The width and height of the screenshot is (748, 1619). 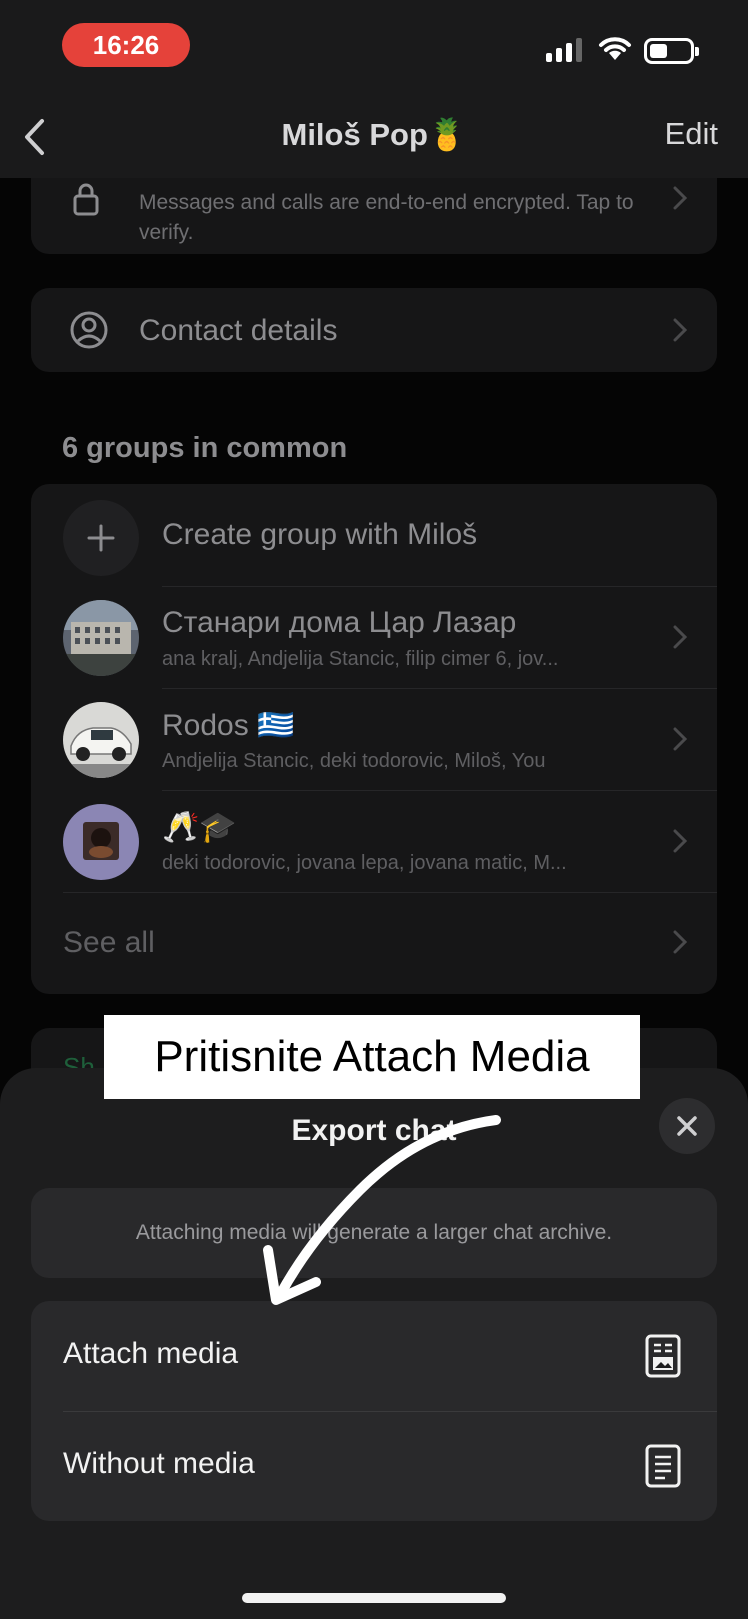 I want to click on groups-in-common-header: 6 groups in common, so click(x=205, y=448).